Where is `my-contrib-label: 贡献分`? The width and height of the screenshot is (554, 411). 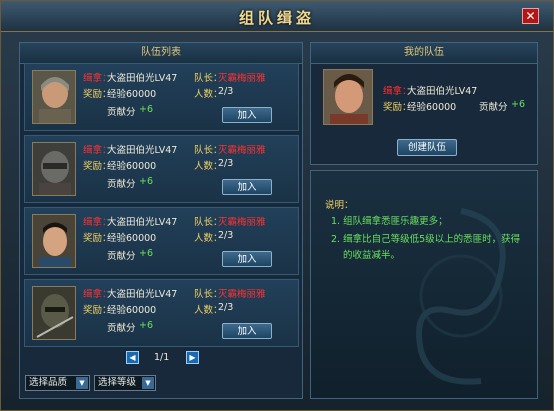
my-contrib-label: 贡献分 is located at coordinates (493, 107).